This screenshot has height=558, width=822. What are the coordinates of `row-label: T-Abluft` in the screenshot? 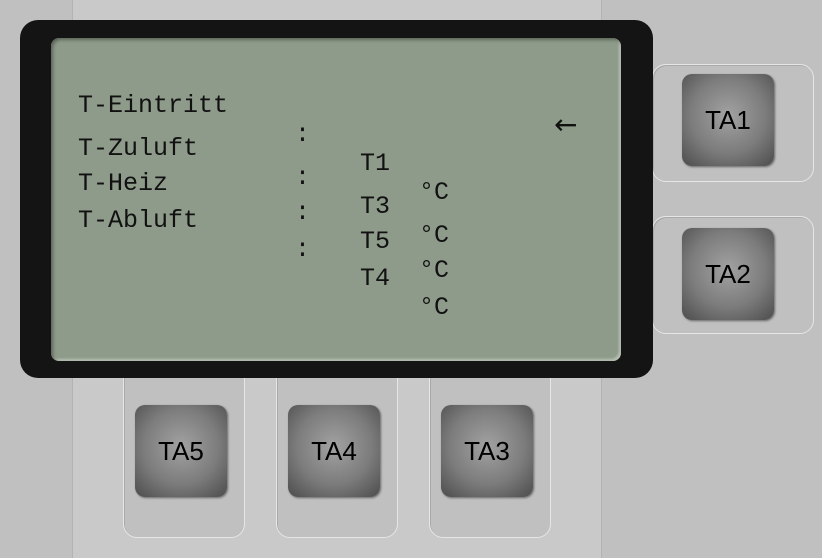 It's located at (138, 220).